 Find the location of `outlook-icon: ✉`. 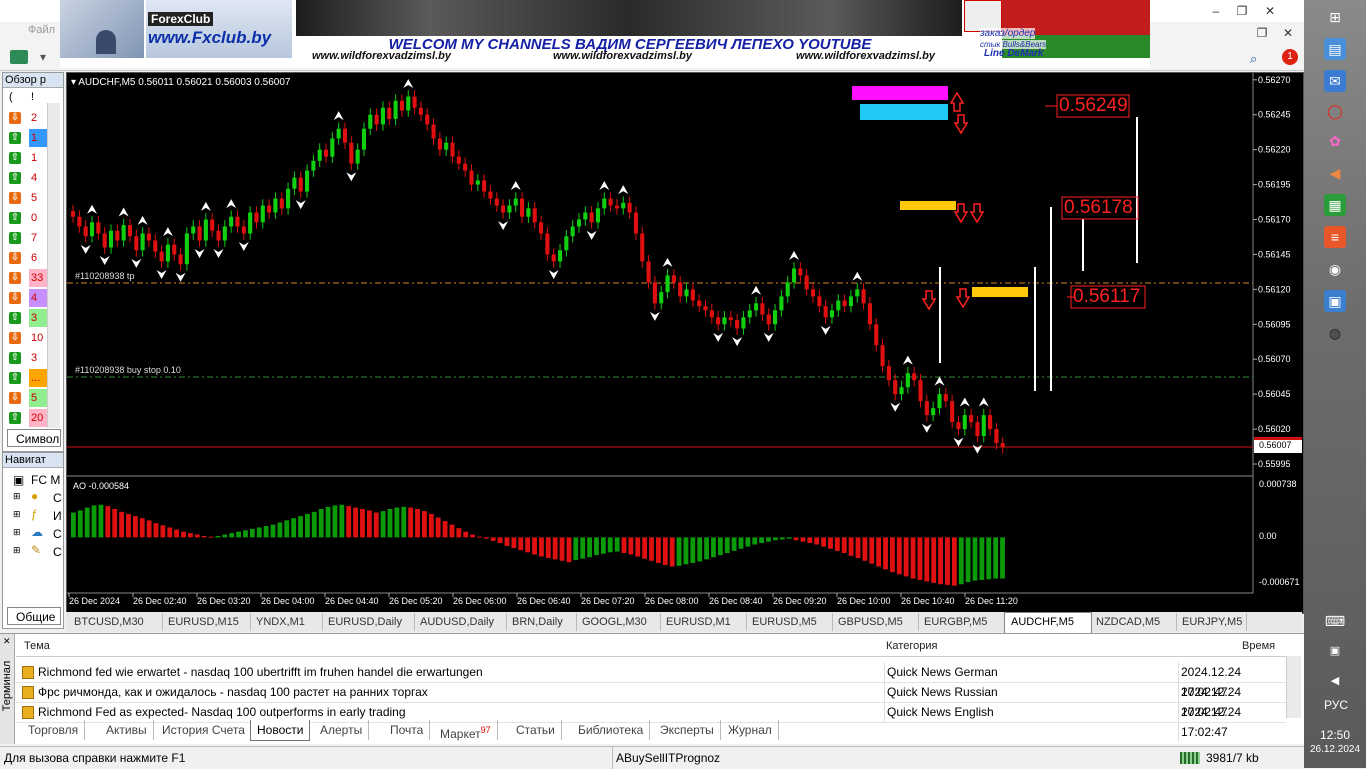

outlook-icon: ✉ is located at coordinates (1335, 81).